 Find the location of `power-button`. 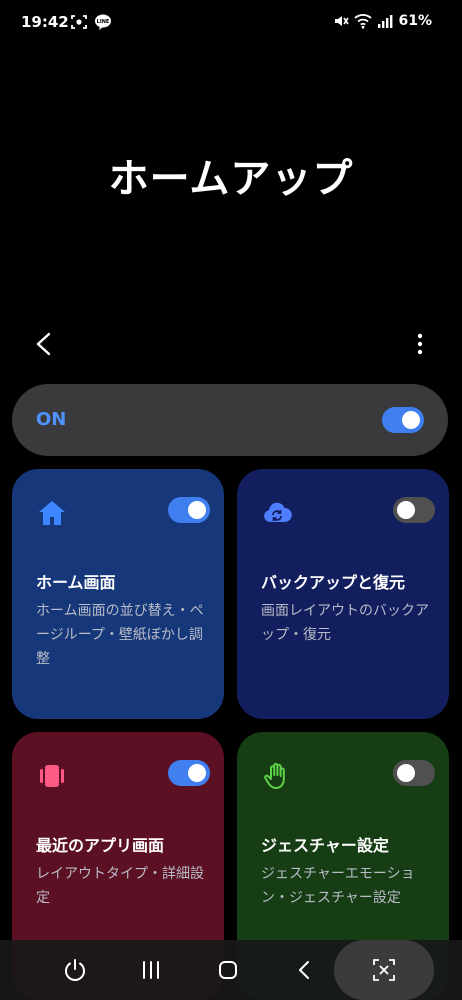

power-button is located at coordinates (75, 970).